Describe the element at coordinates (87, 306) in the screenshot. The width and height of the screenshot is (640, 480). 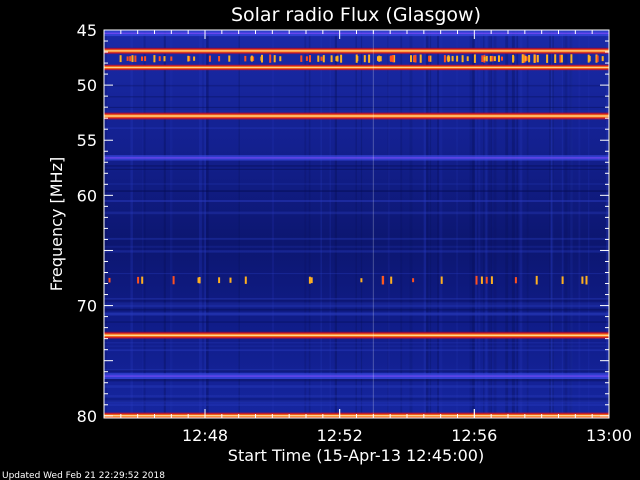
I see `y-tick-label: 70` at that location.